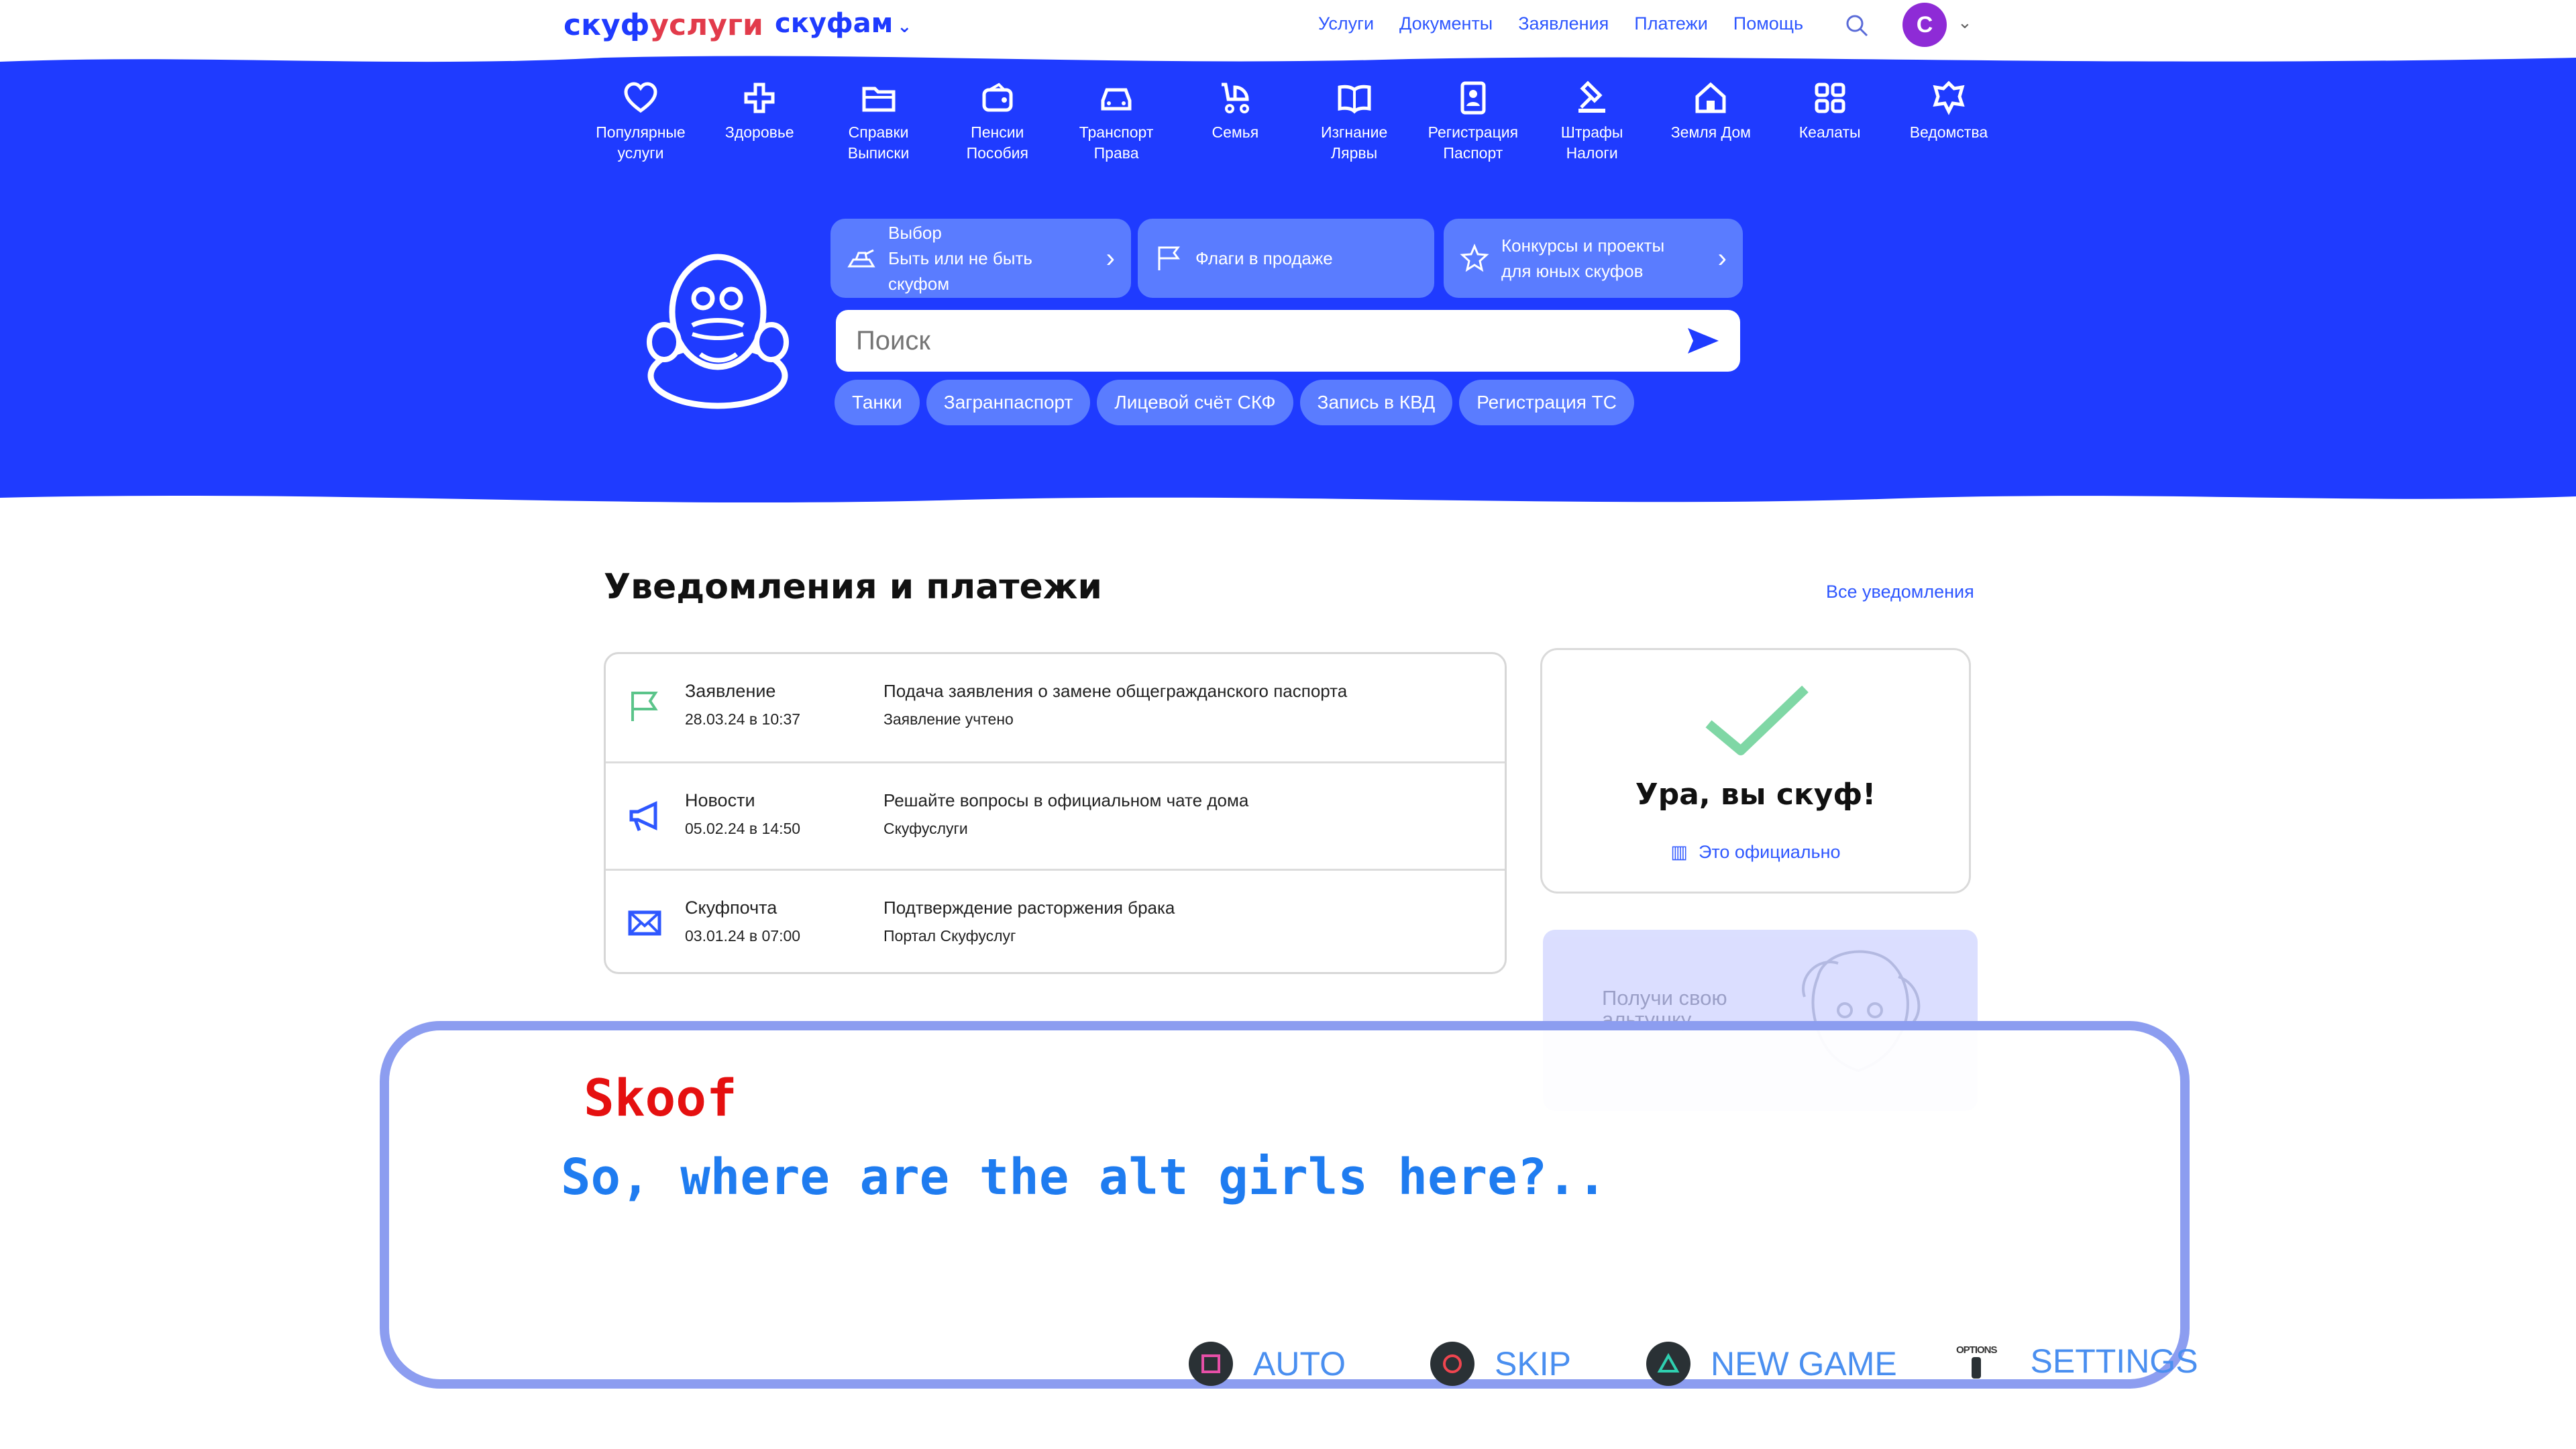 The width and height of the screenshot is (2576, 1449). What do you see at coordinates (1572, 271) in the screenshot?
I see `promo-subtitle: для юных скуфов` at bounding box center [1572, 271].